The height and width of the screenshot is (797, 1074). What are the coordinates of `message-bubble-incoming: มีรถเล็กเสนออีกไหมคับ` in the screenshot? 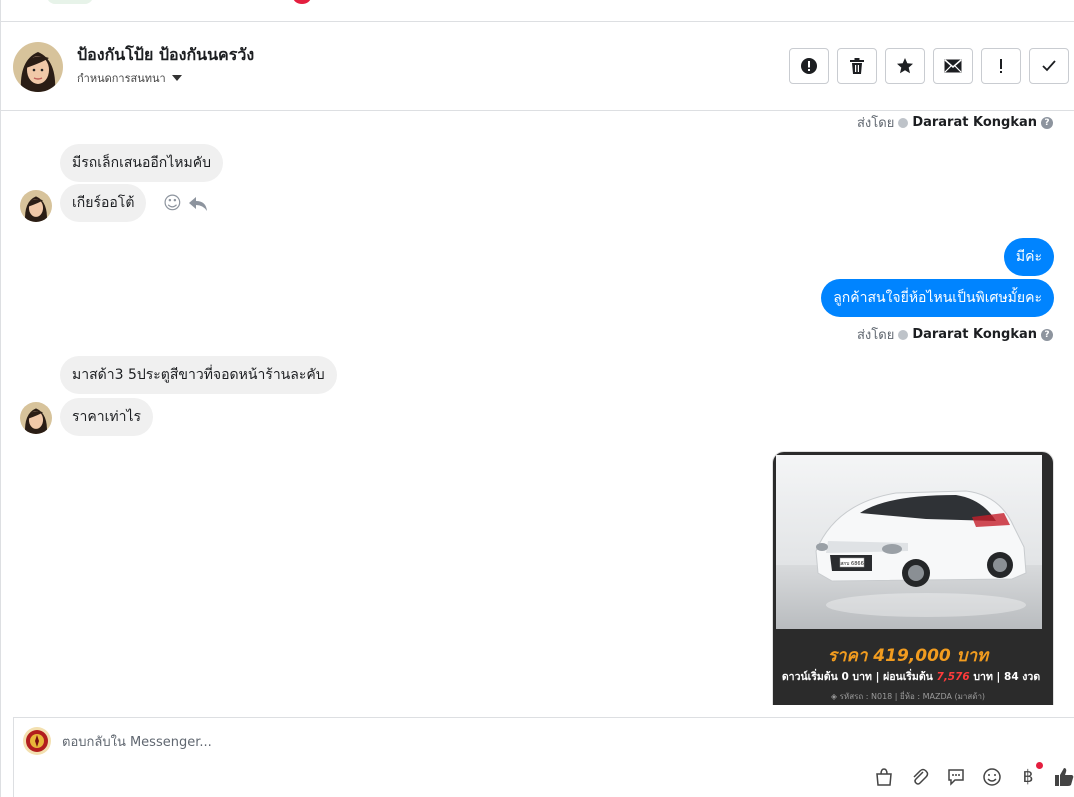 It's located at (142, 163).